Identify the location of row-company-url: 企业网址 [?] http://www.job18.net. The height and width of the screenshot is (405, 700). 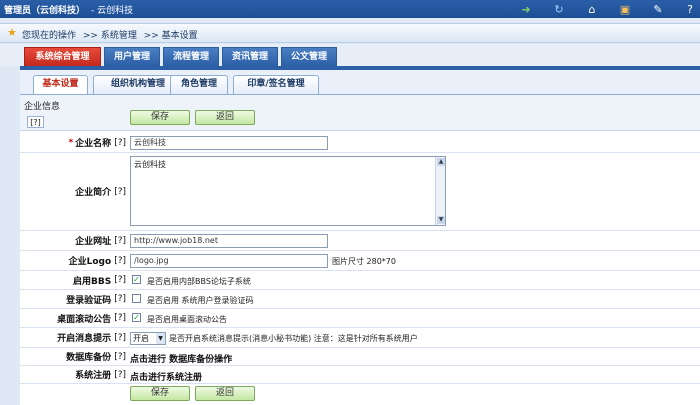
(360, 241).